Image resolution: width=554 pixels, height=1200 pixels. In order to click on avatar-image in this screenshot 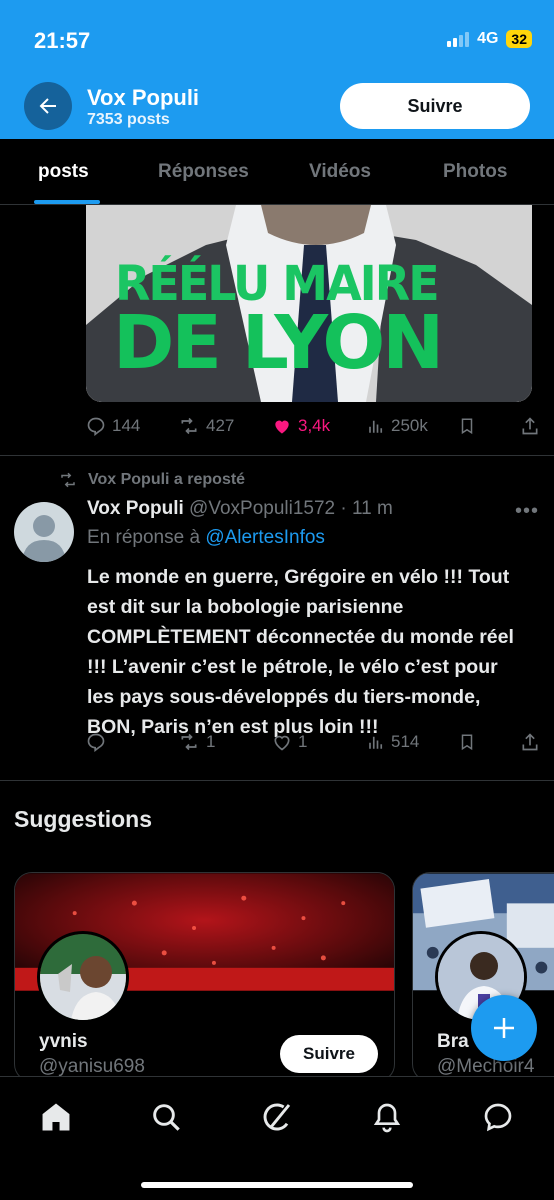, I will do `click(83, 977)`.